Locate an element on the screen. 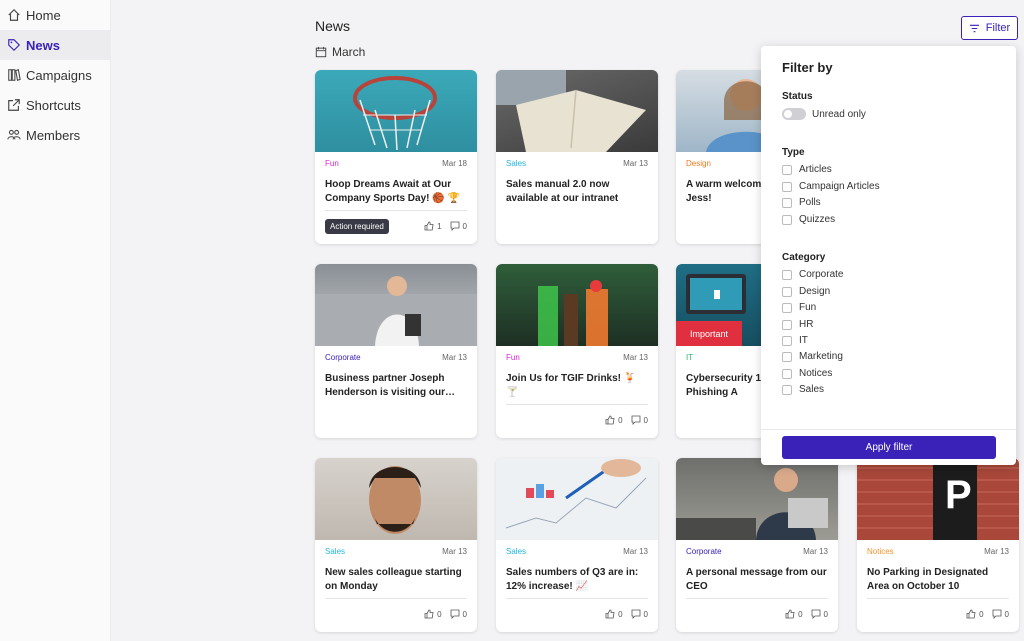 The height and width of the screenshot is (641, 1024). card-title: A personal message from our CEO is located at coordinates (756, 579).